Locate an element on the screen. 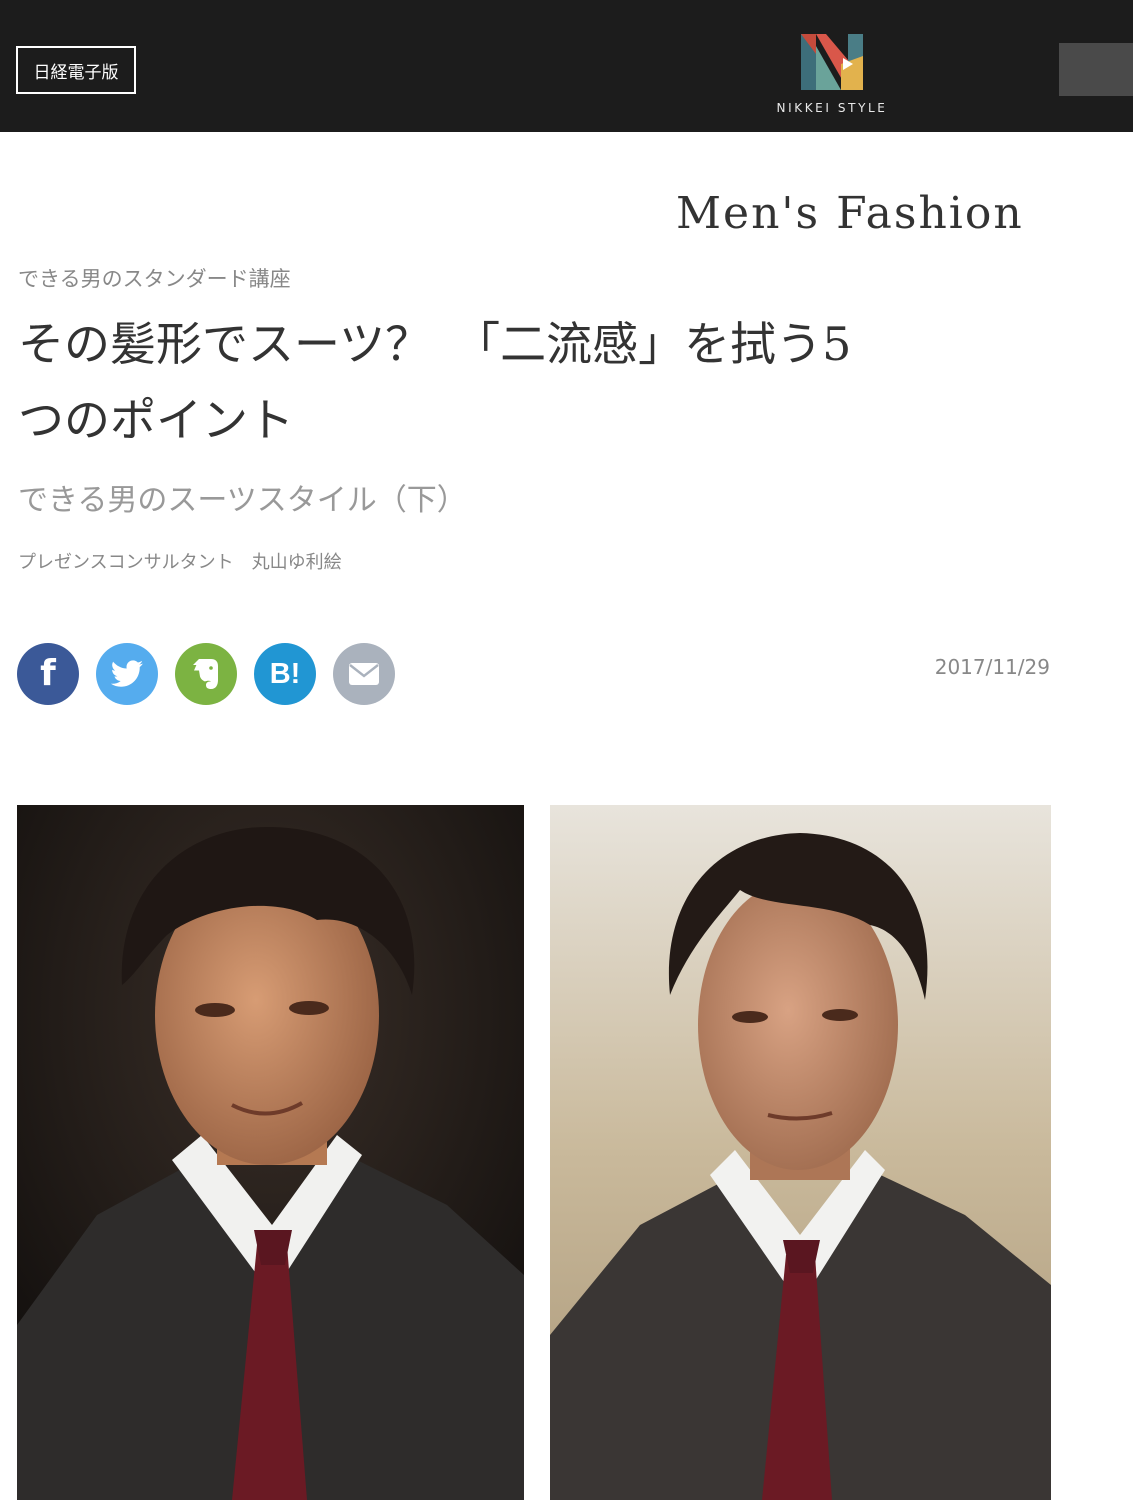  menu-button is located at coordinates (1096, 69).